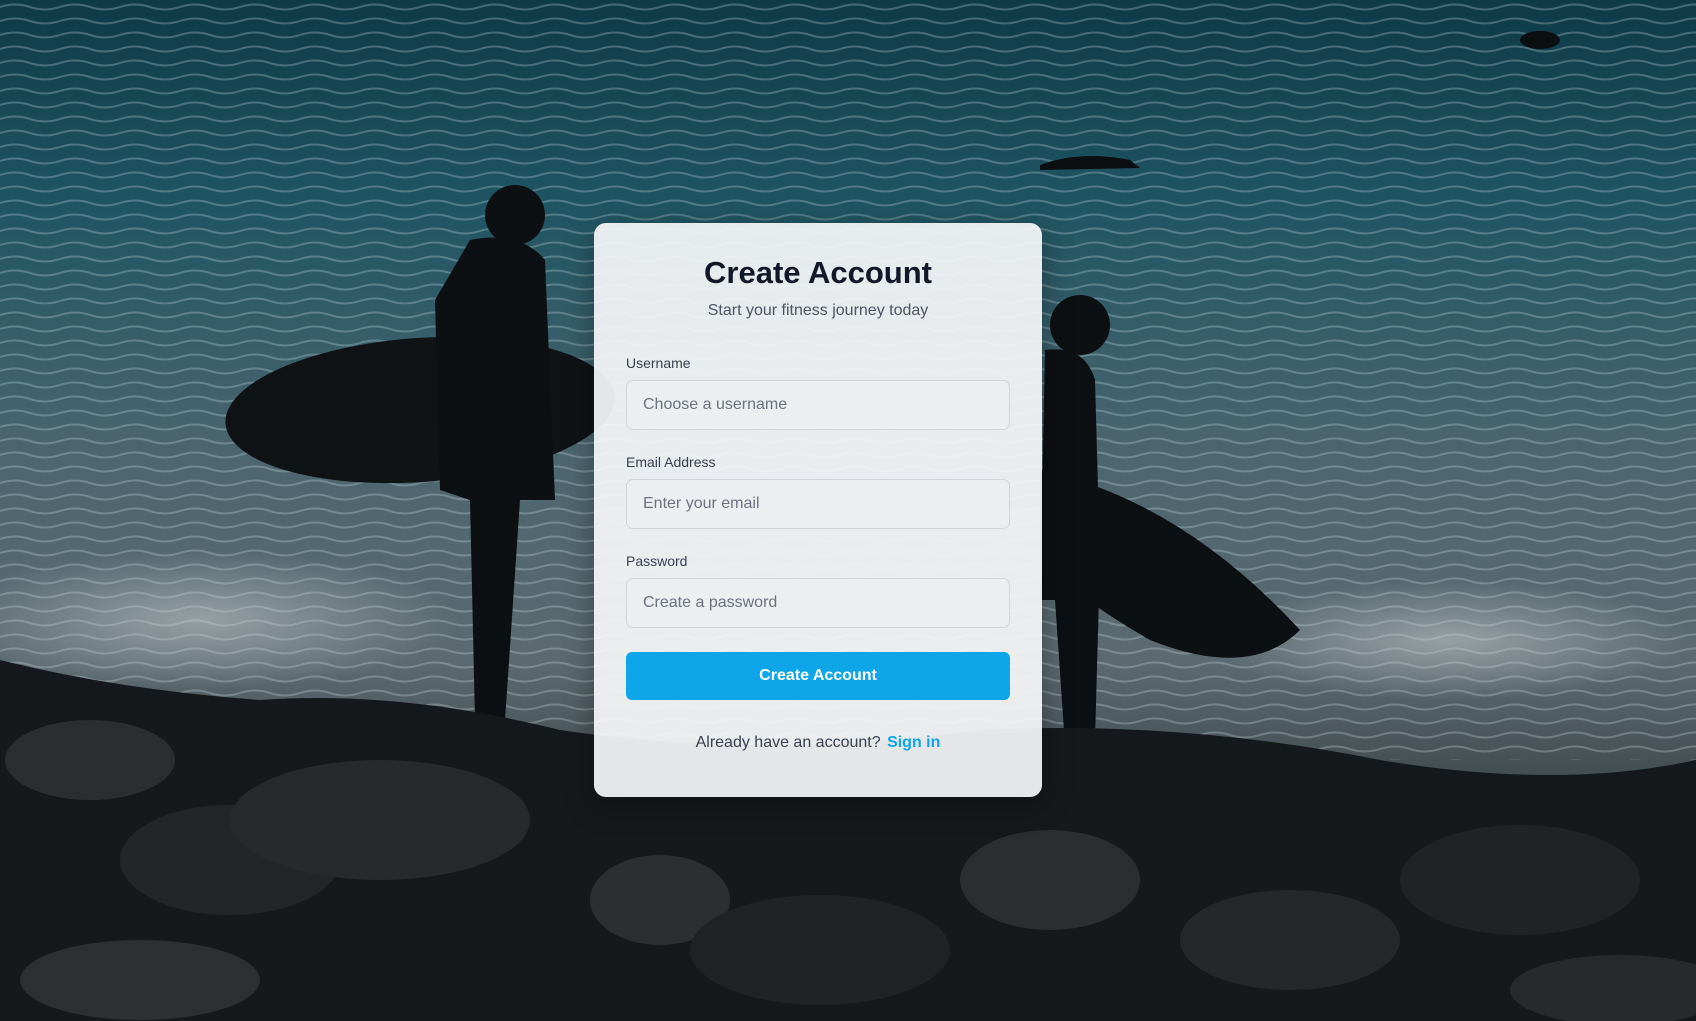  I want to click on password-input, so click(818, 603).